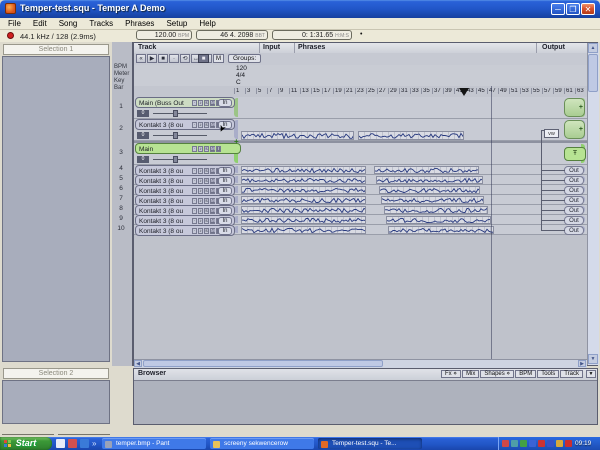  Describe the element at coordinates (481, 91) in the screenshot. I see `ruler-bar-45: 45` at that location.